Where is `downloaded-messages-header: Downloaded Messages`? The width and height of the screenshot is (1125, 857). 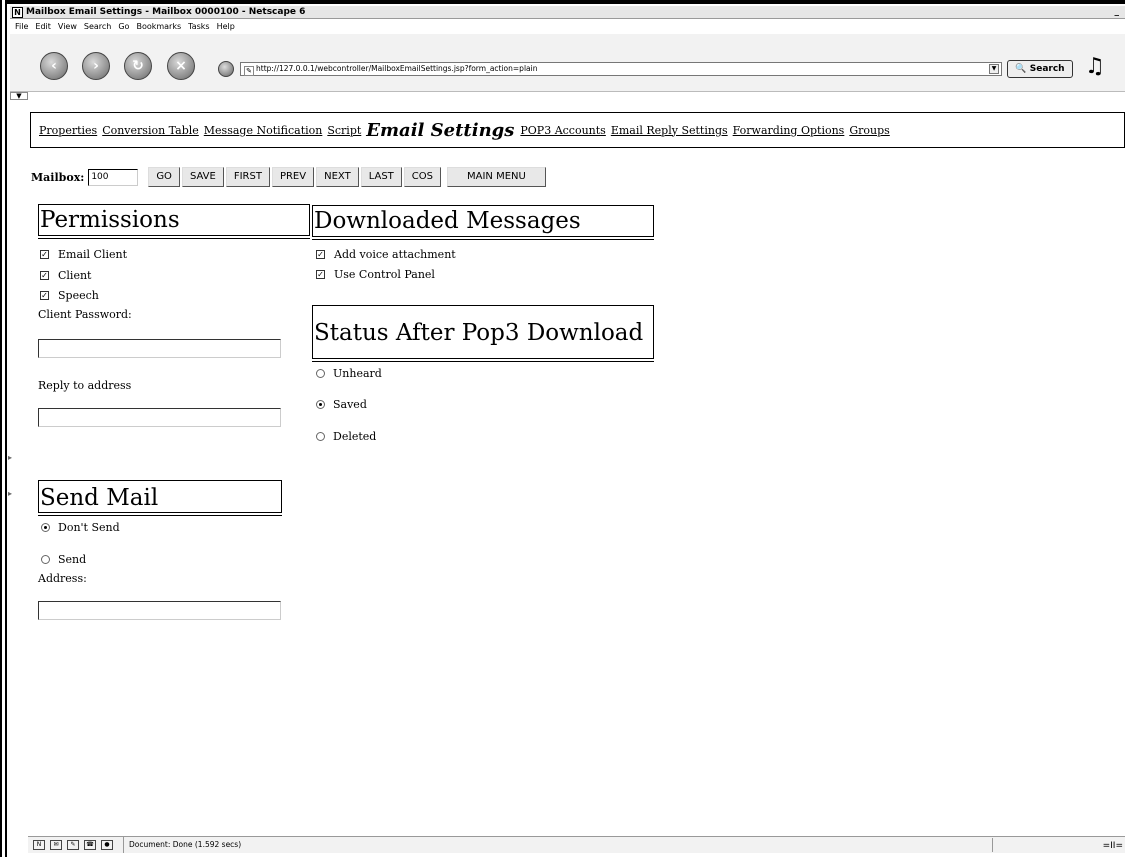
downloaded-messages-header: Downloaded Messages is located at coordinates (483, 222).